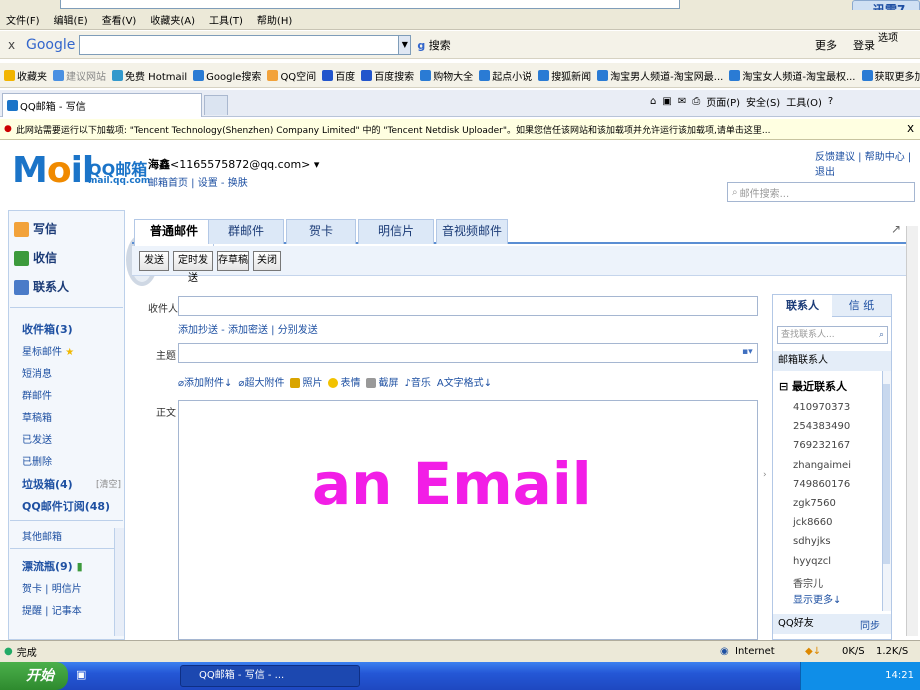 The image size is (920, 690). I want to click on start-button: 开始, so click(34, 676).